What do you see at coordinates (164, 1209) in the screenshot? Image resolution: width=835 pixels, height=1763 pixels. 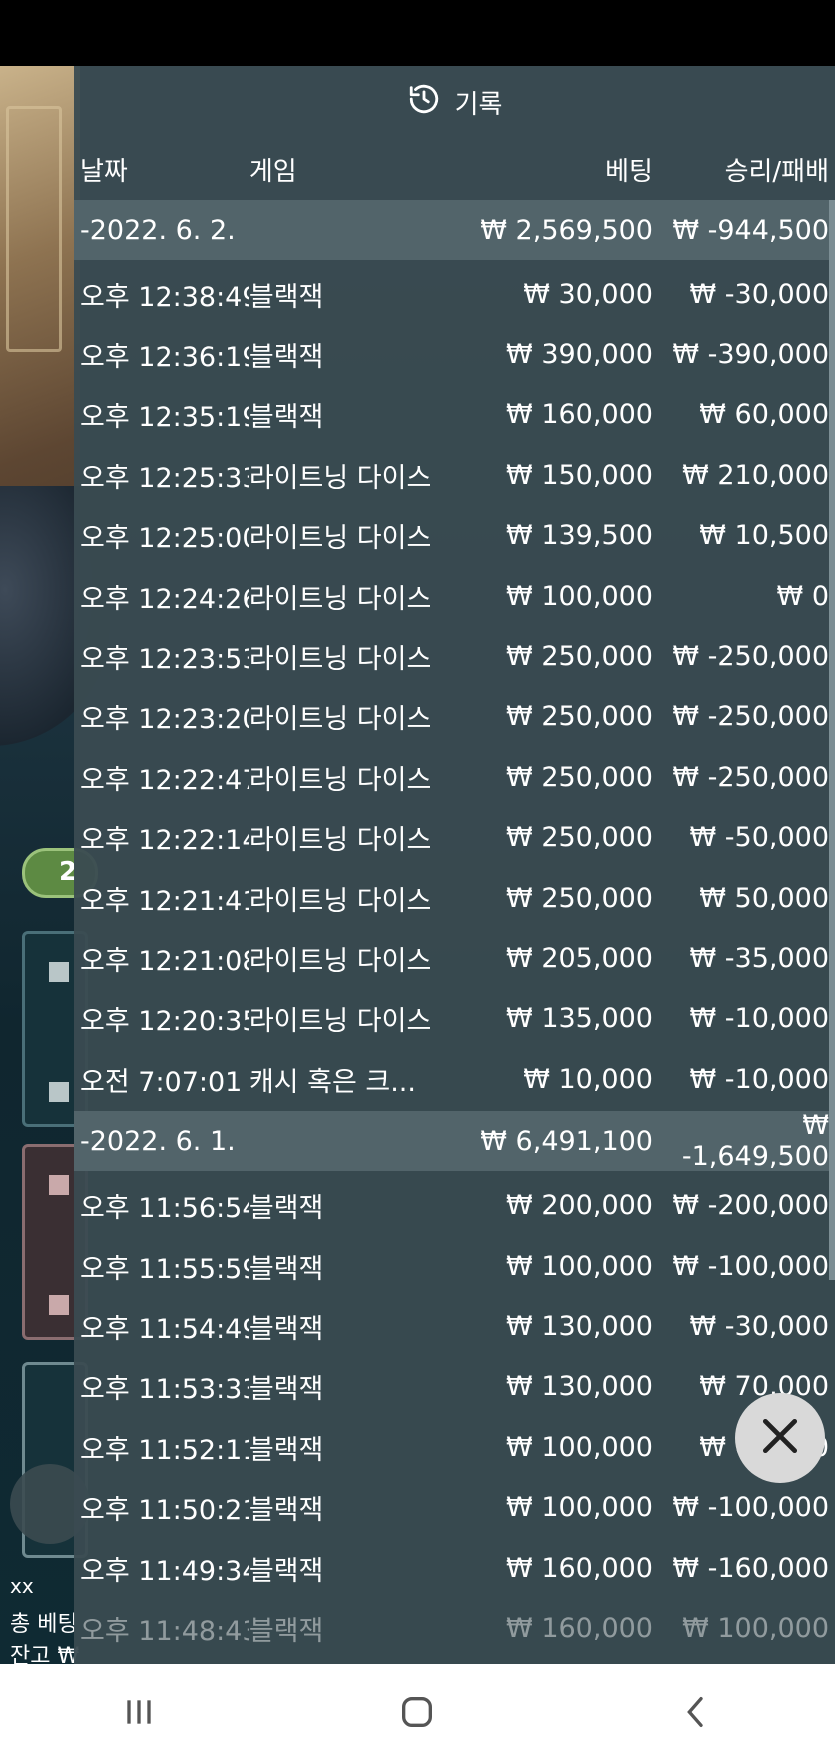 I see `row-time: 오후 11:56:54` at bounding box center [164, 1209].